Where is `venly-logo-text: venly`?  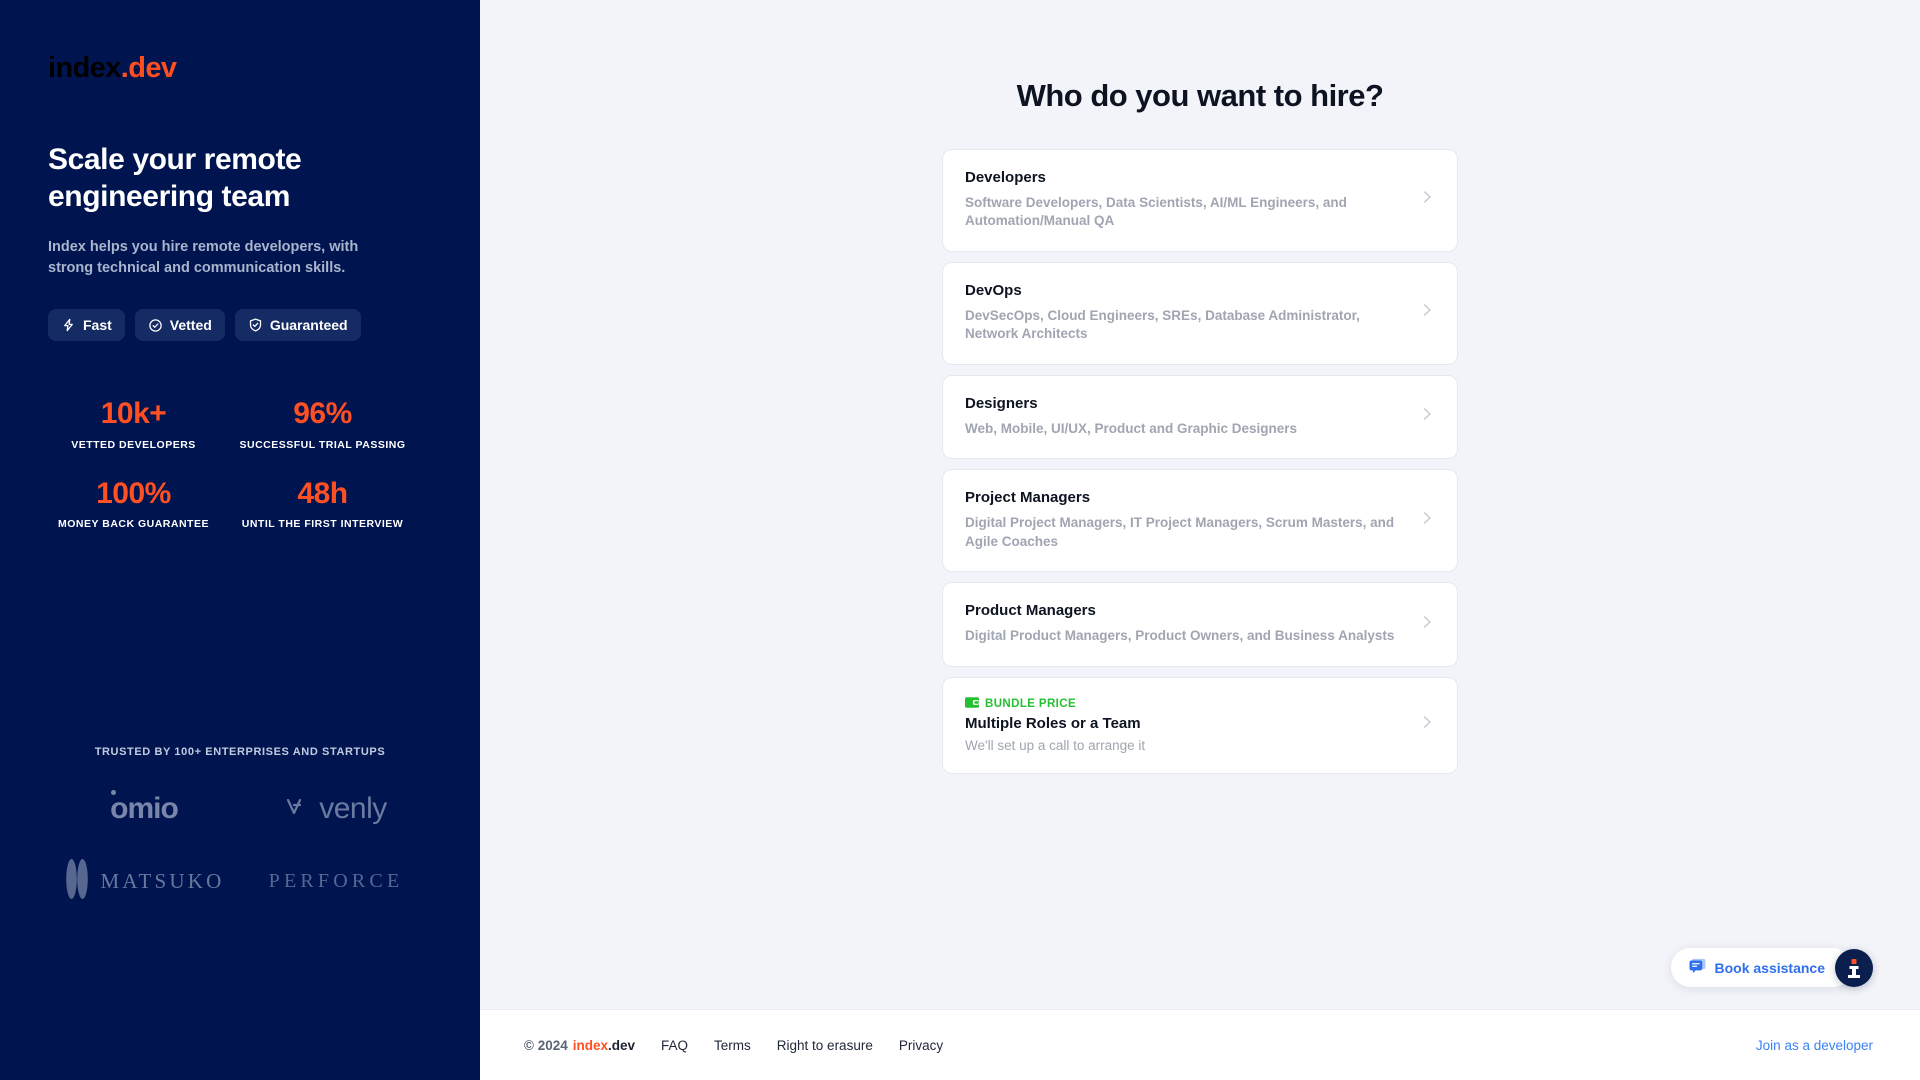 venly-logo-text: venly is located at coordinates (353, 808).